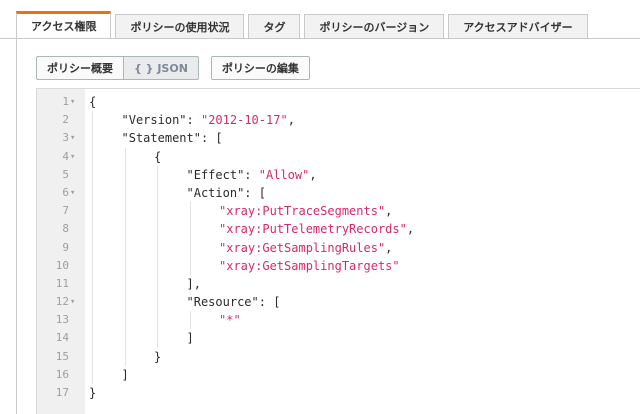 The height and width of the screenshot is (414, 640). I want to click on json-view-button: { } JSON, so click(161, 68).